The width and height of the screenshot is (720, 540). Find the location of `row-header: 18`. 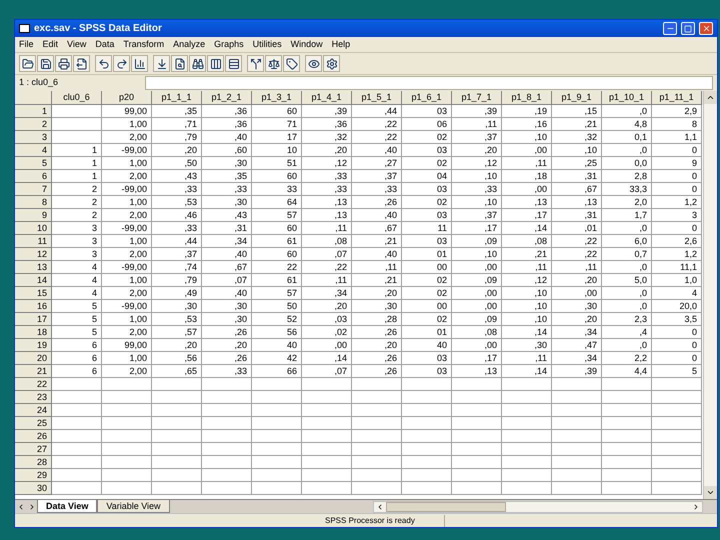

row-header: 18 is located at coordinates (33, 332).